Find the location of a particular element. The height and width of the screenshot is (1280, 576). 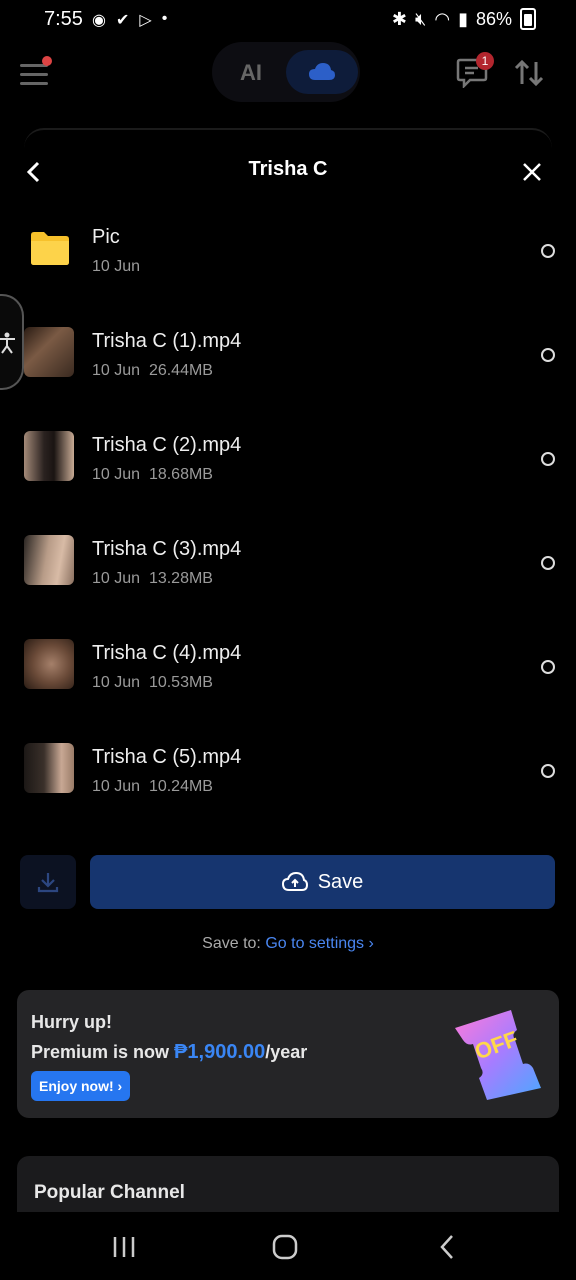

cloud-upload-icon is located at coordinates (294, 881).